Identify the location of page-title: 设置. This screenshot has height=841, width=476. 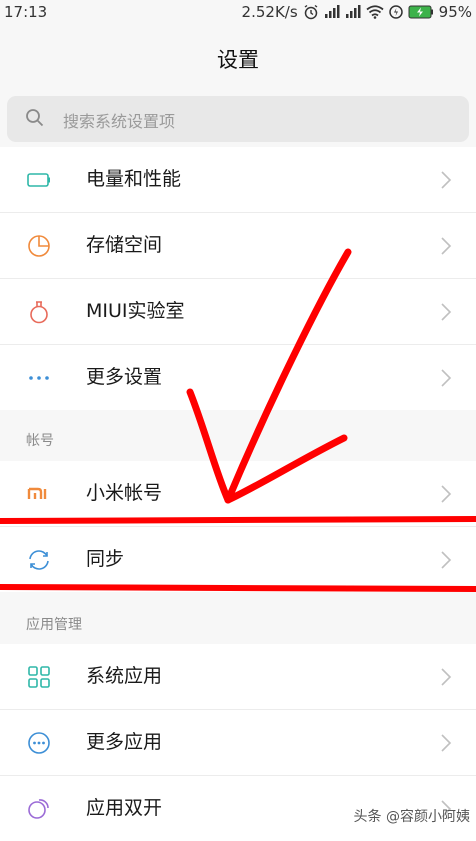
(238, 60).